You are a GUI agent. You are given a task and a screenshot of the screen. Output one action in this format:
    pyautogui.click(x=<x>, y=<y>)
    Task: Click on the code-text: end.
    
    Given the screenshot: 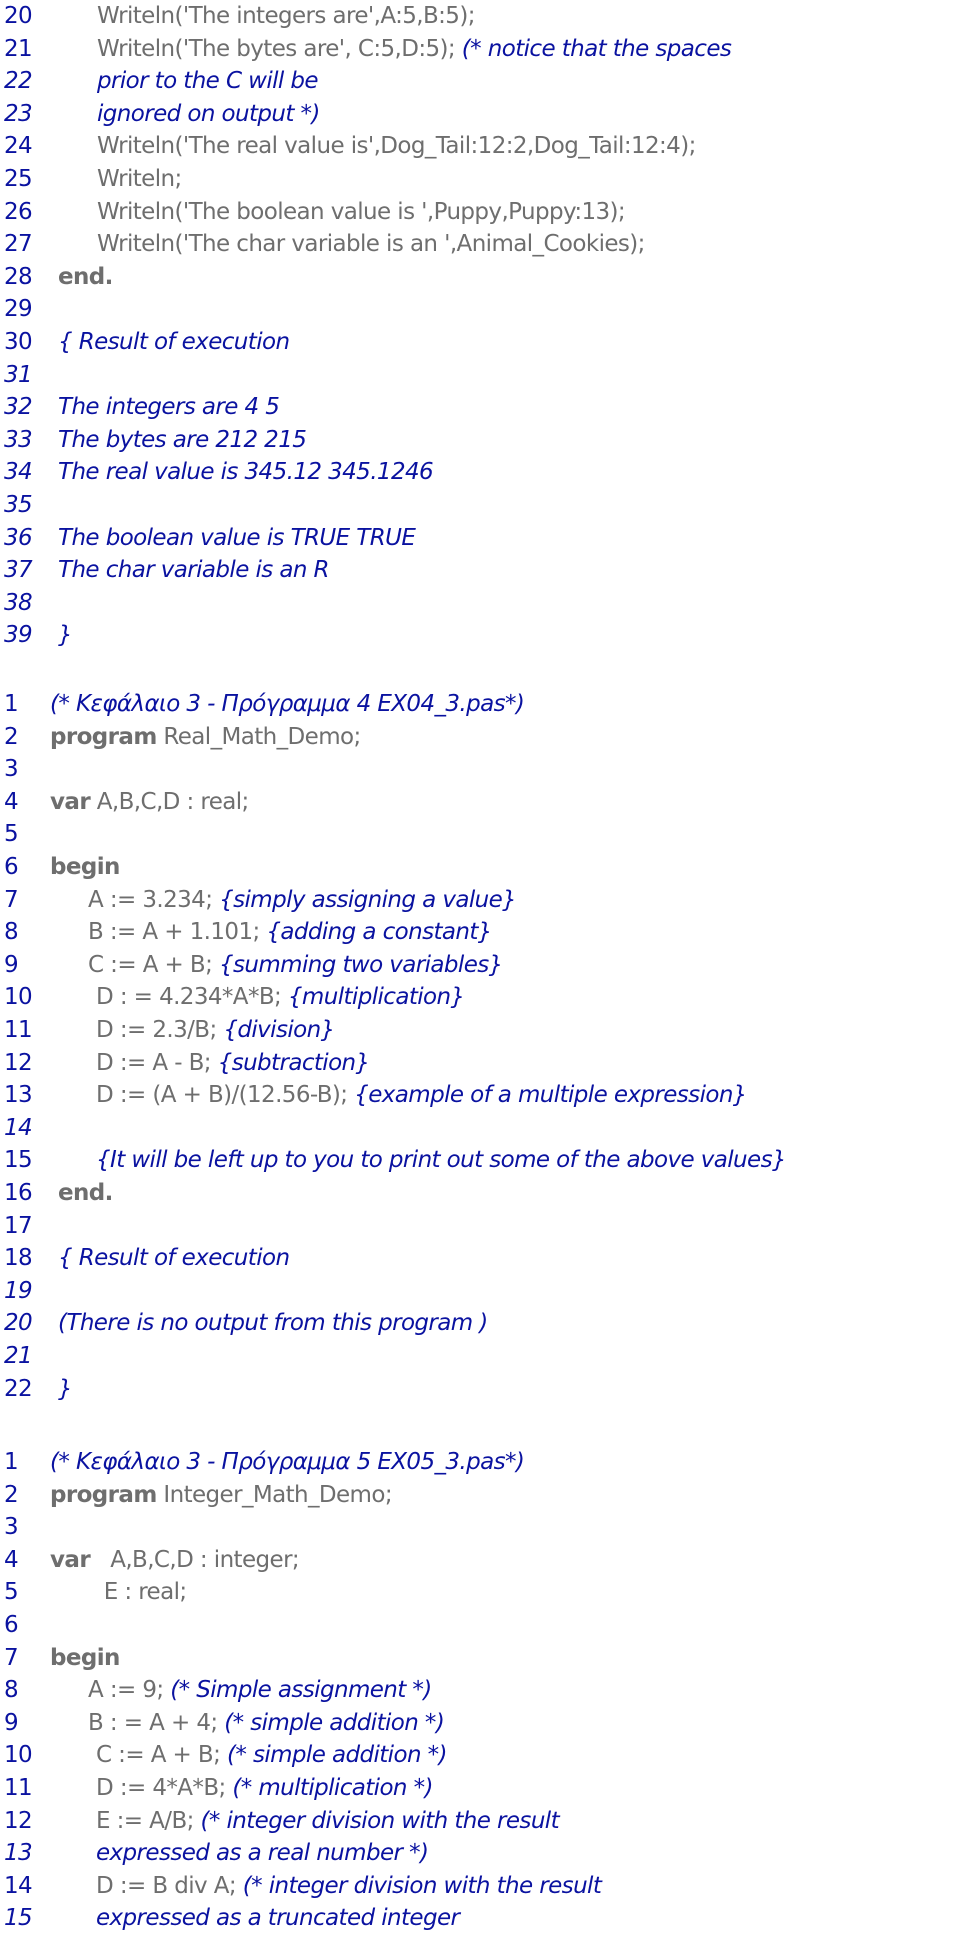 What is the action you would take?
    pyautogui.click(x=85, y=1193)
    